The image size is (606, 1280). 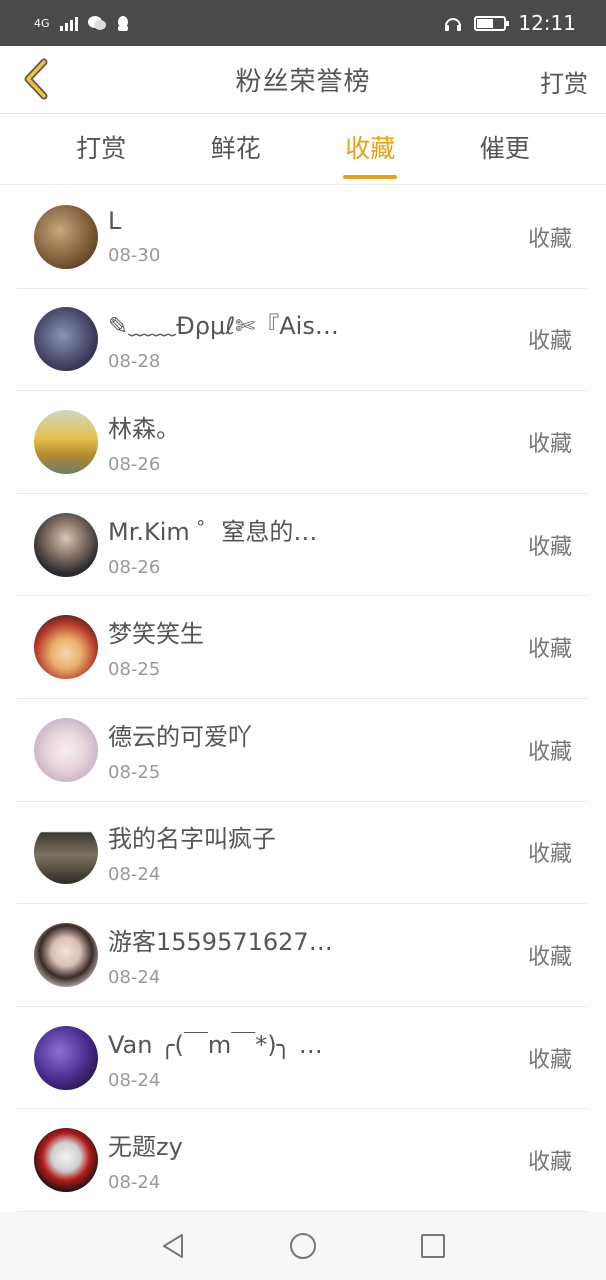 I want to click on fan-name: L, so click(x=115, y=221).